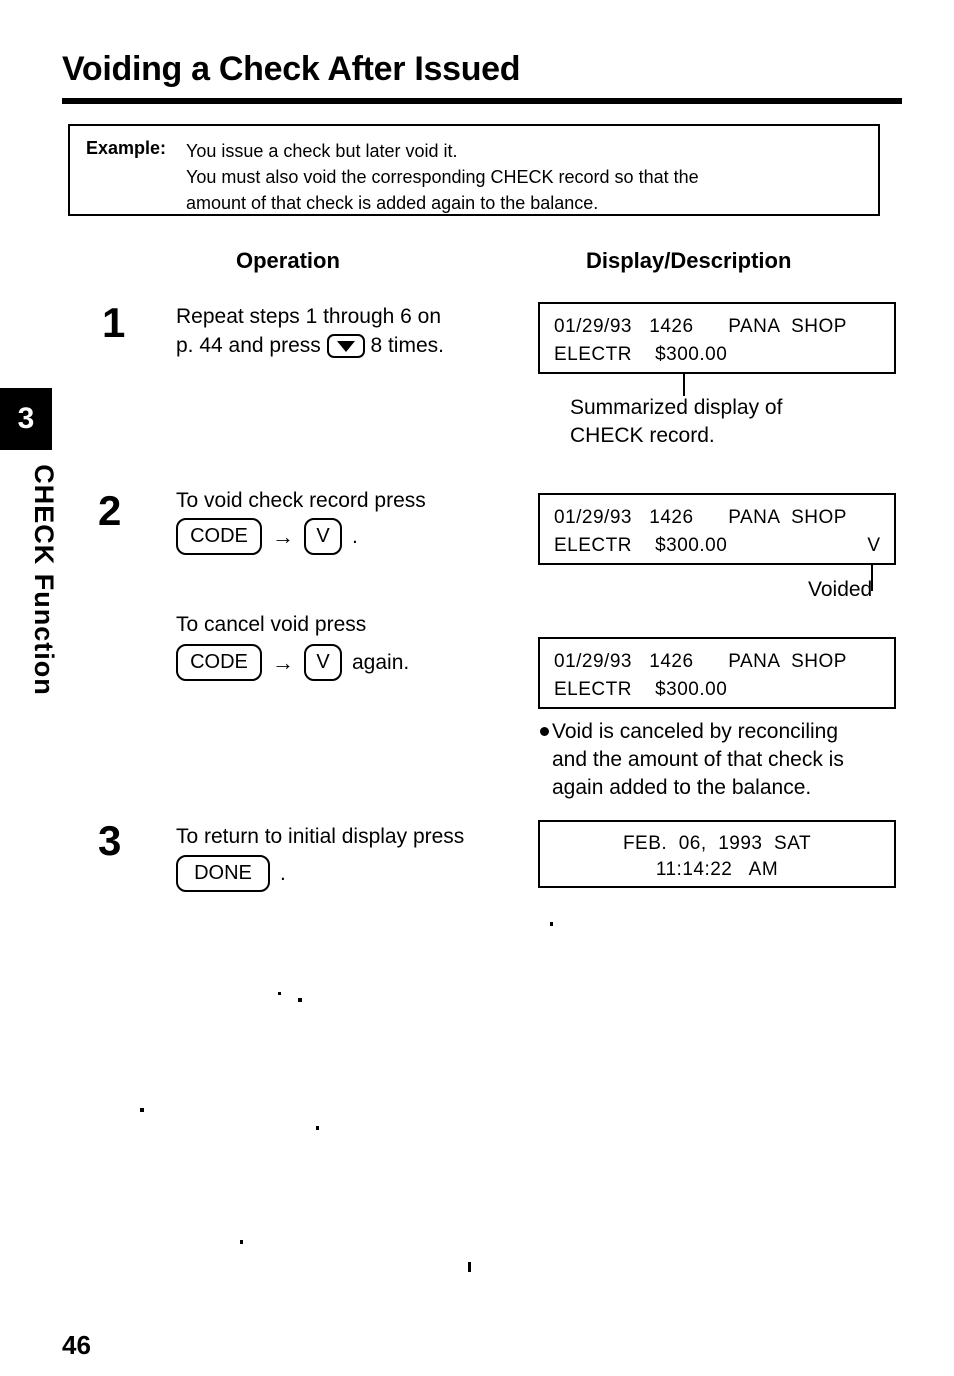  What do you see at coordinates (698, 759) in the screenshot?
I see `note-bullet-line-2: and the amount of that check is` at bounding box center [698, 759].